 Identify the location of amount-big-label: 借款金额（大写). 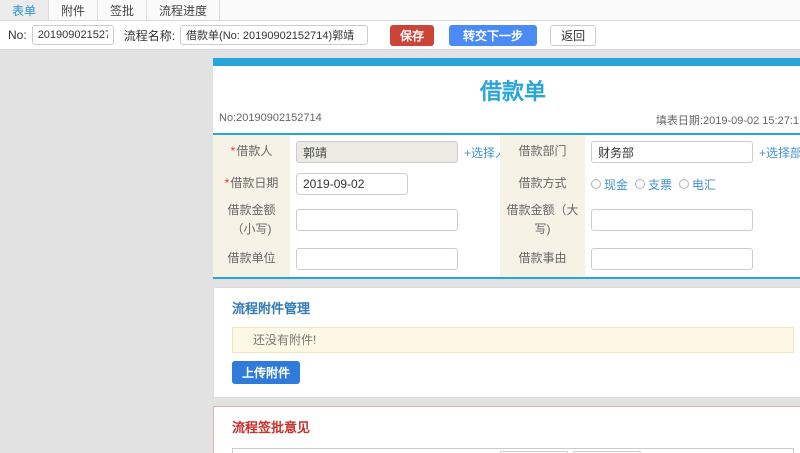
(542, 220).